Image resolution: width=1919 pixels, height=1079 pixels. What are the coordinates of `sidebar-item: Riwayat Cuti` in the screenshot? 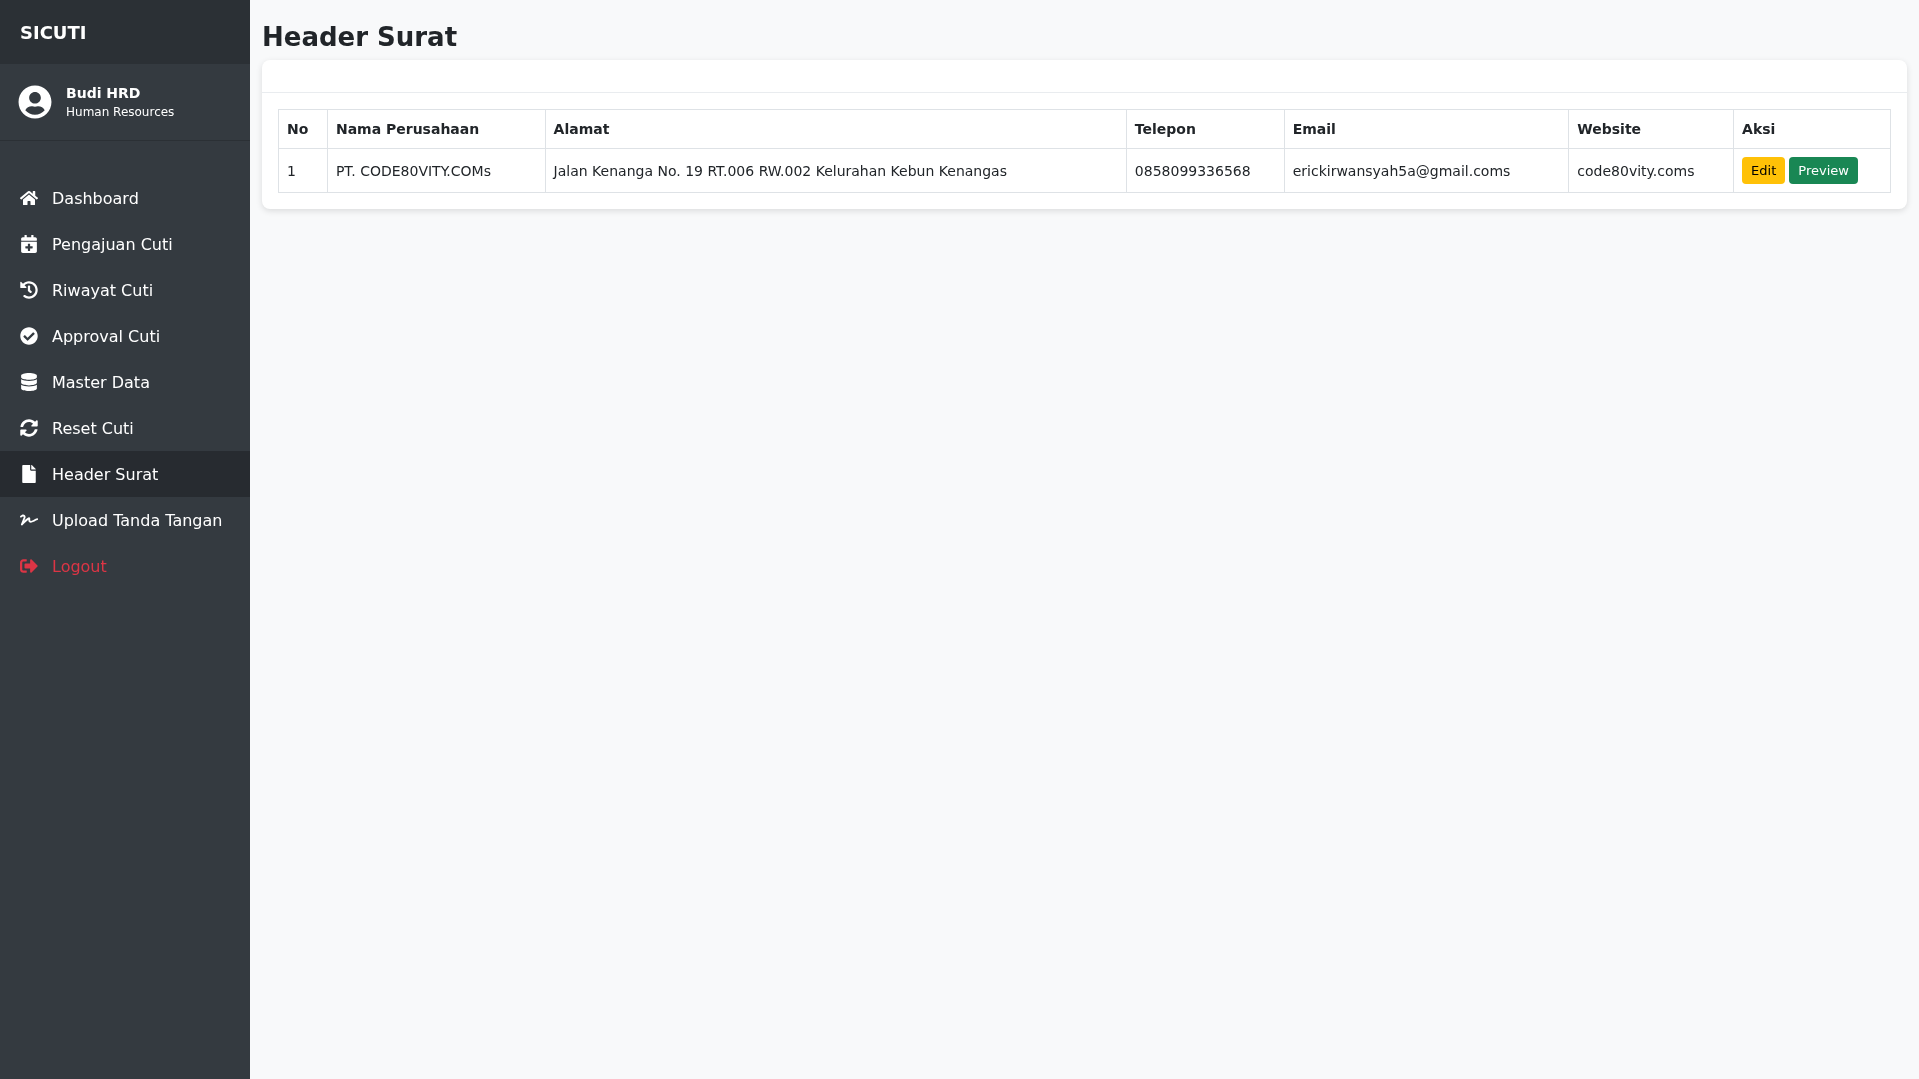 It's located at (125, 290).